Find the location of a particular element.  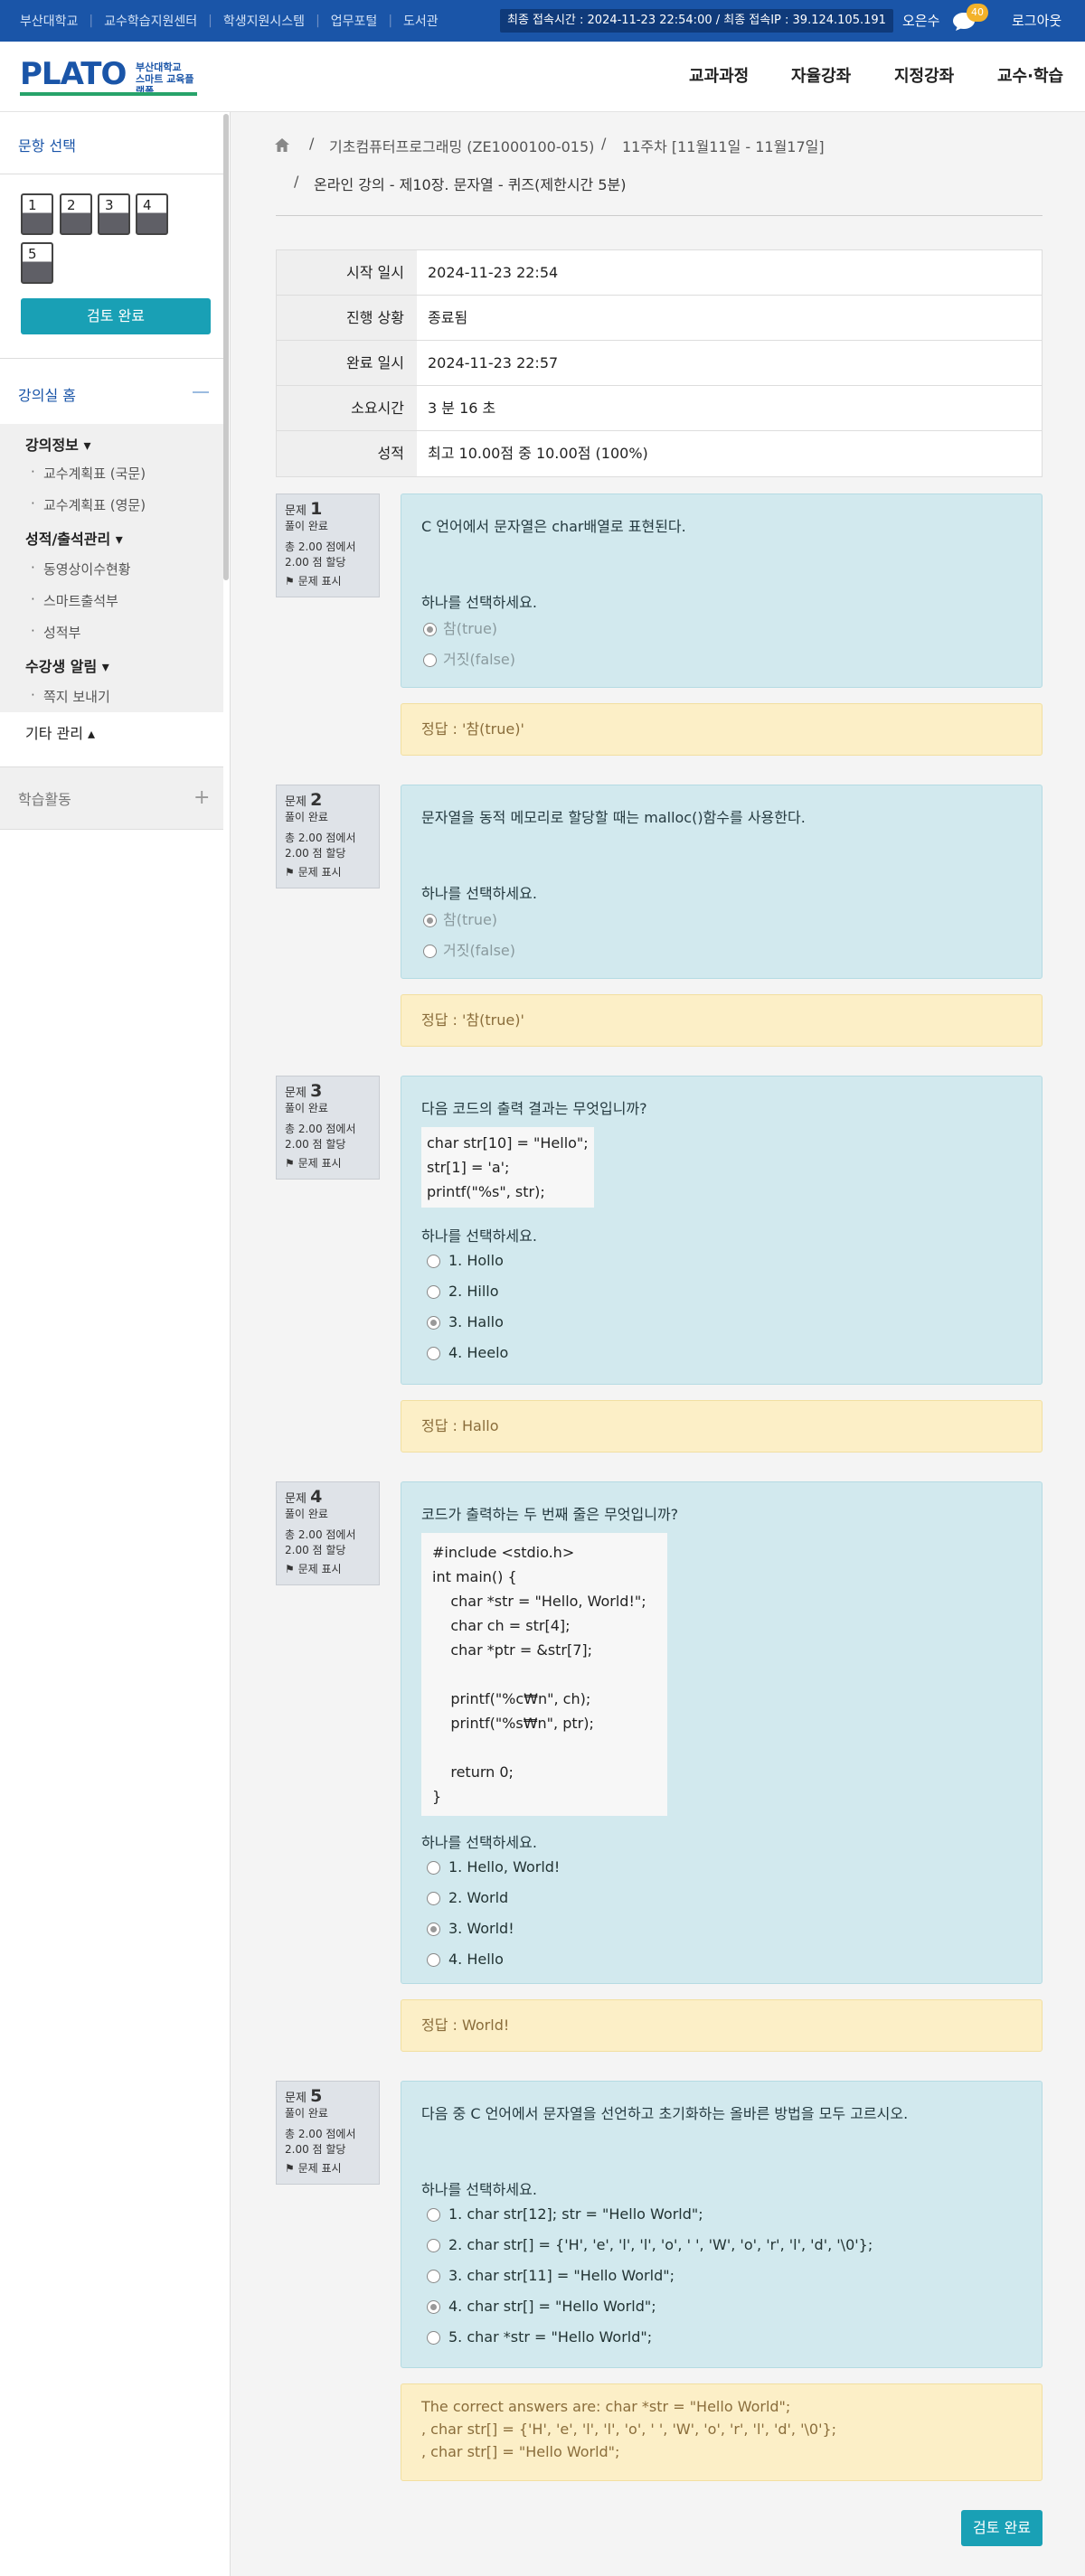

home-icon is located at coordinates (282, 145).